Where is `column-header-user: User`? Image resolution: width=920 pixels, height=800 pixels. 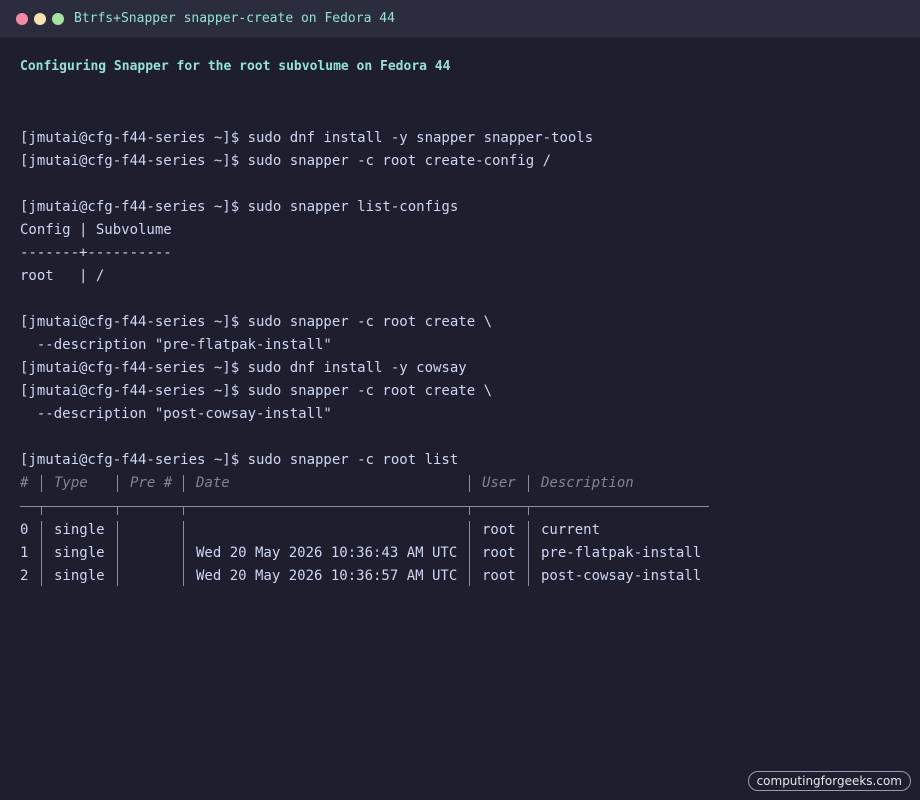 column-header-user: User is located at coordinates (499, 483).